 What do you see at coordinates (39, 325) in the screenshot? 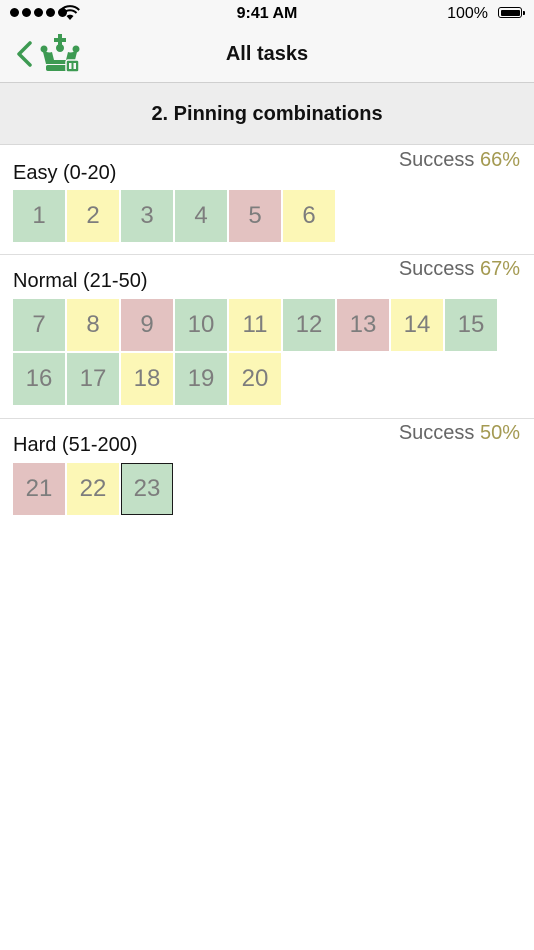
I see `task-tile: 7` at bounding box center [39, 325].